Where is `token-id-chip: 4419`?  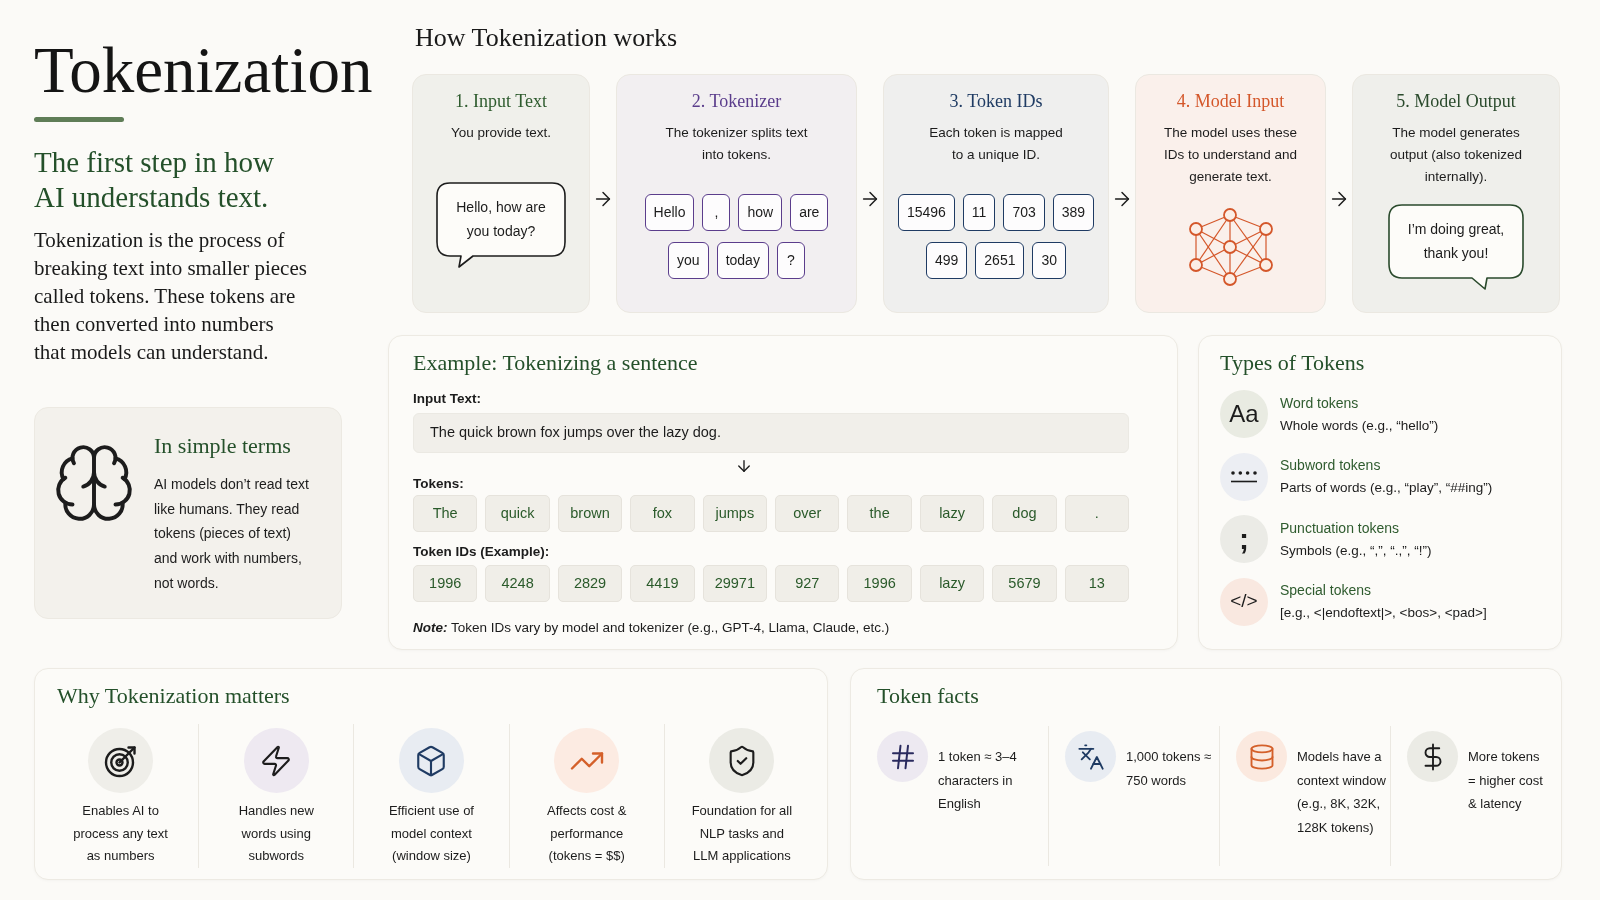 token-id-chip: 4419 is located at coordinates (662, 583).